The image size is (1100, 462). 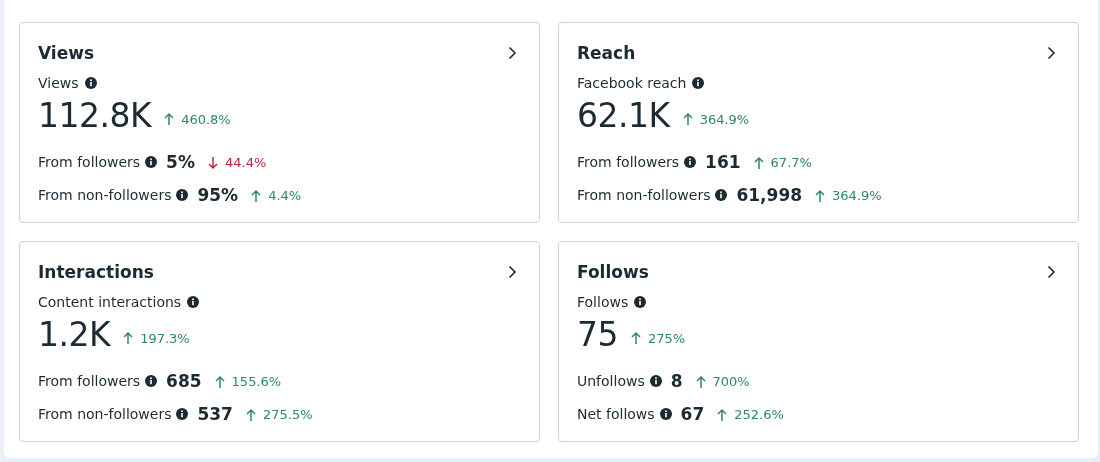 I want to click on change-percent: 275%, so click(x=667, y=338).